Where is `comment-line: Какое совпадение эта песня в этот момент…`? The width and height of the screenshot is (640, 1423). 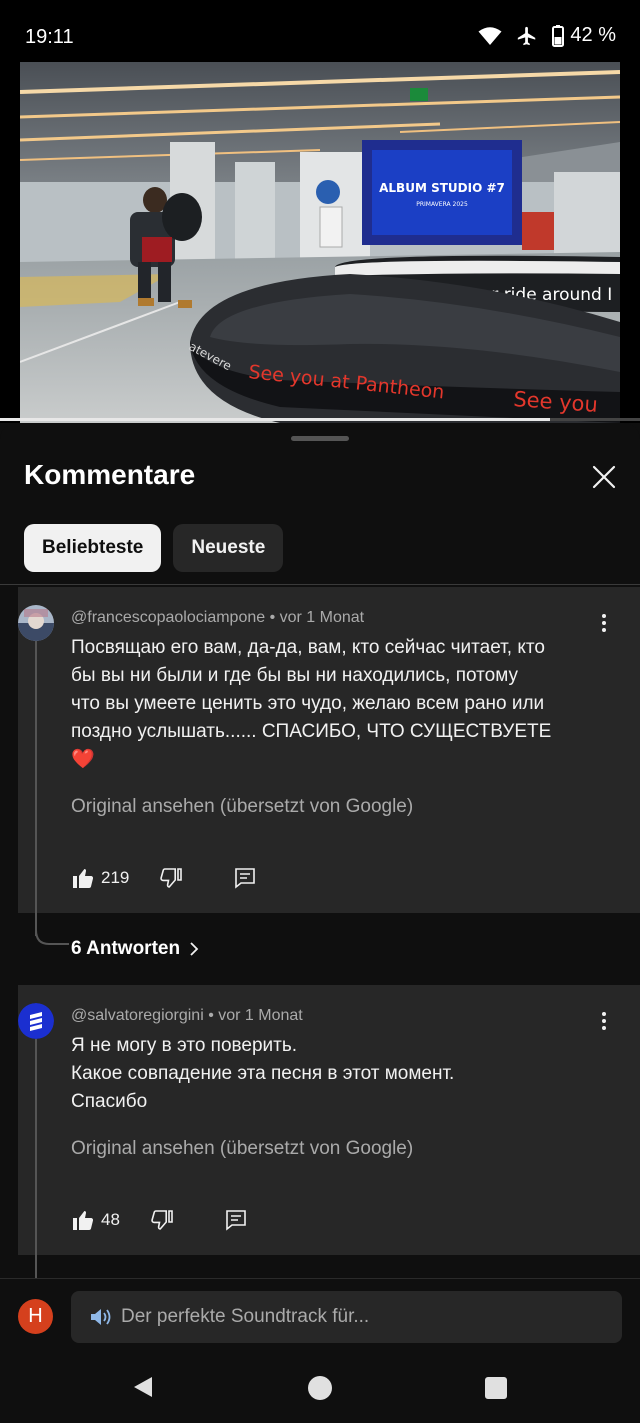
comment-line: Какое совпадение эта песня в этот момент… is located at coordinates (263, 1073).